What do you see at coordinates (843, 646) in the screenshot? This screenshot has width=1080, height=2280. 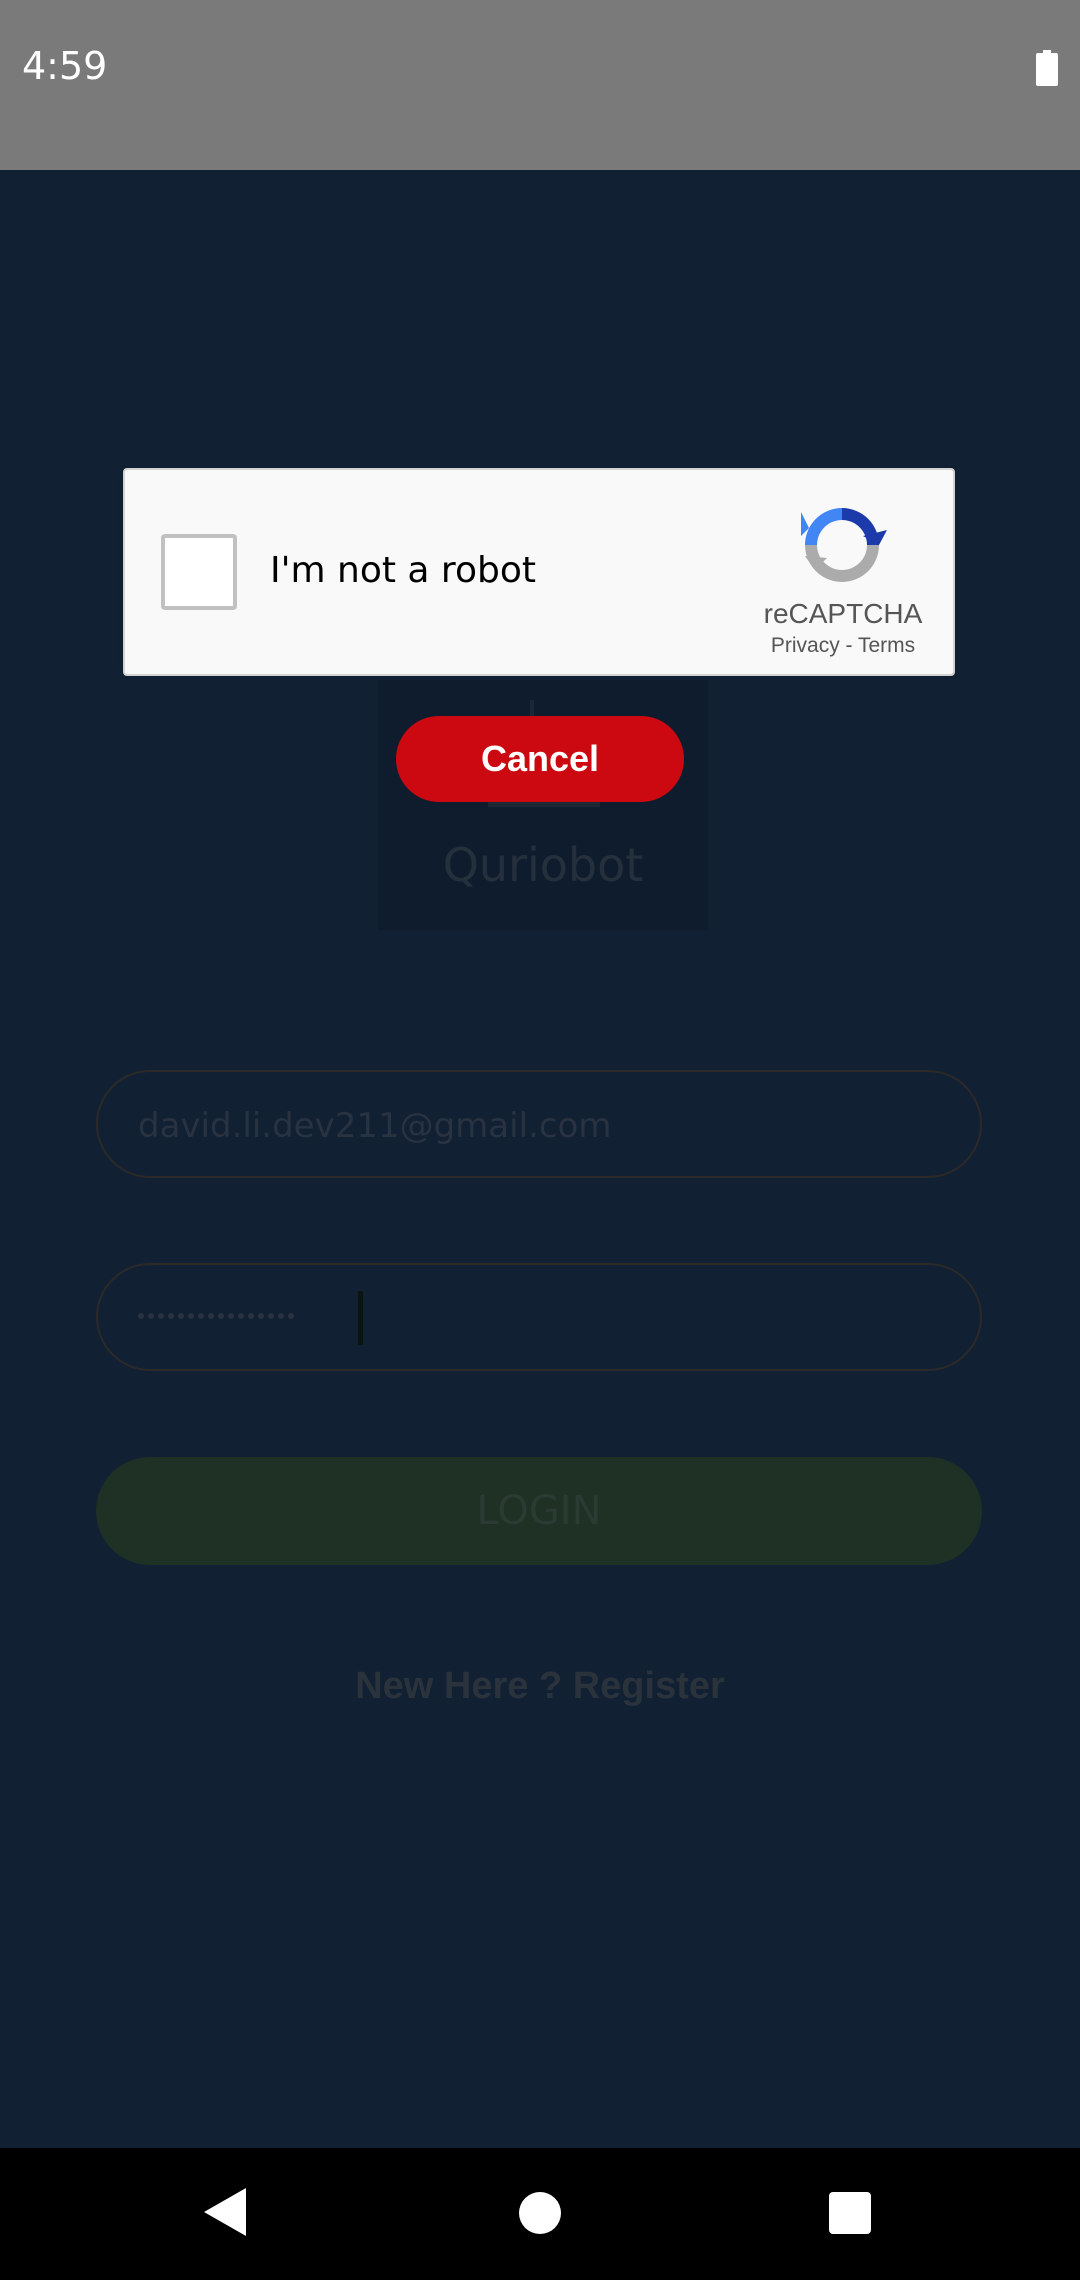 I see `recaptcha-links: Privacy - Terms` at bounding box center [843, 646].